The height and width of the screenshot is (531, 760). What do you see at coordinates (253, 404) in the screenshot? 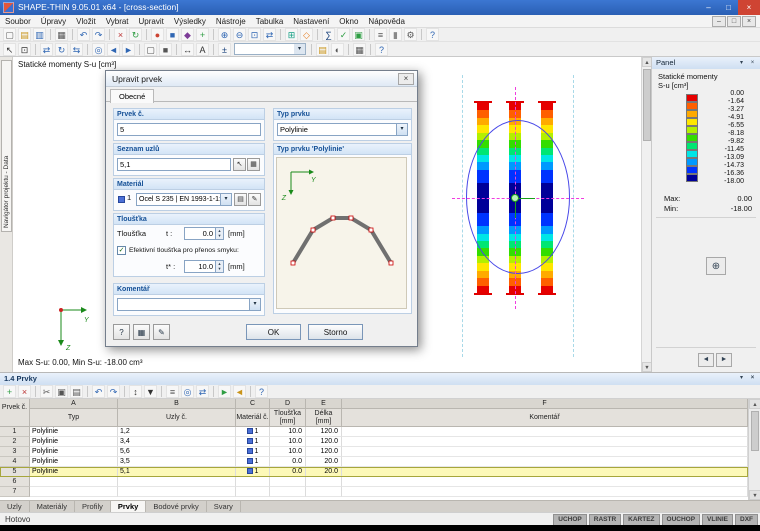
I see `column-letter-C: C` at bounding box center [253, 404].